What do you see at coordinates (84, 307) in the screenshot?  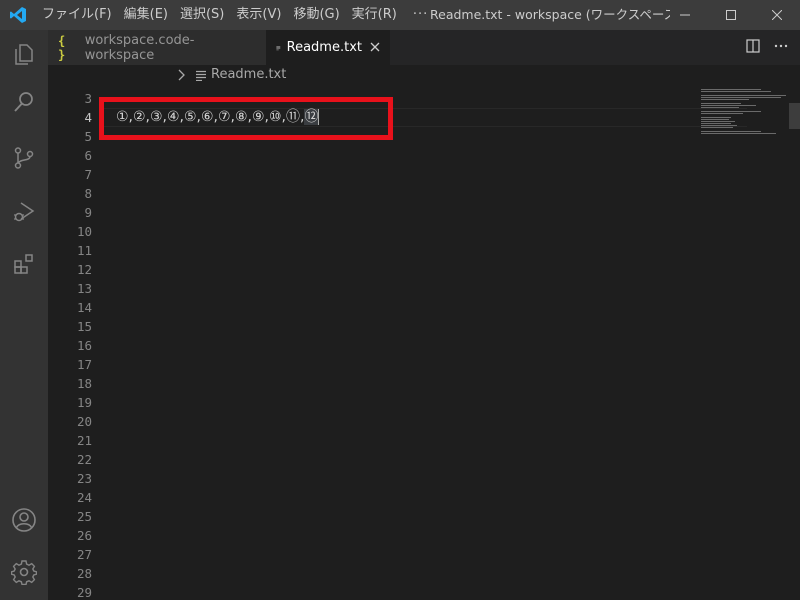 I see `line-number: 14` at bounding box center [84, 307].